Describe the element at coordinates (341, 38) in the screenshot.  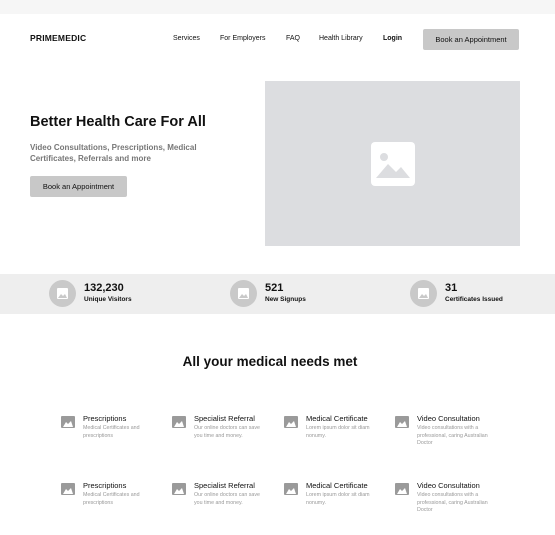
I see `nav-link-health-library: Health Library` at that location.